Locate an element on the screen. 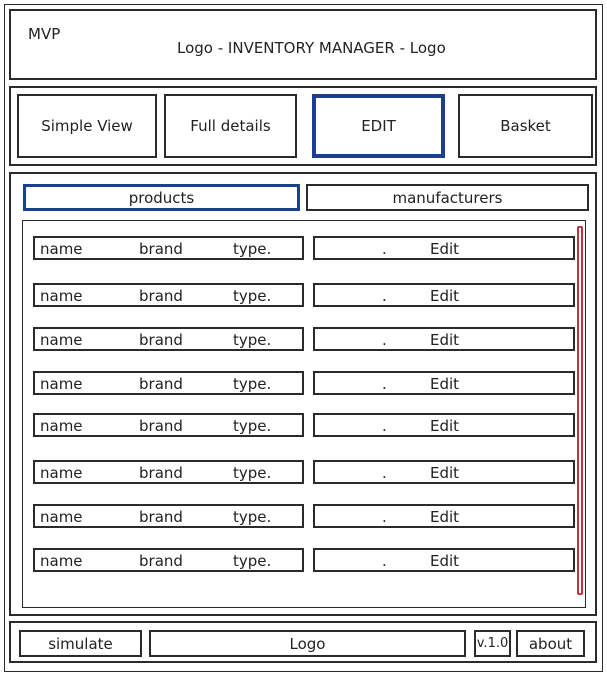 The image size is (607, 679). basket-button: Basket is located at coordinates (525, 126).